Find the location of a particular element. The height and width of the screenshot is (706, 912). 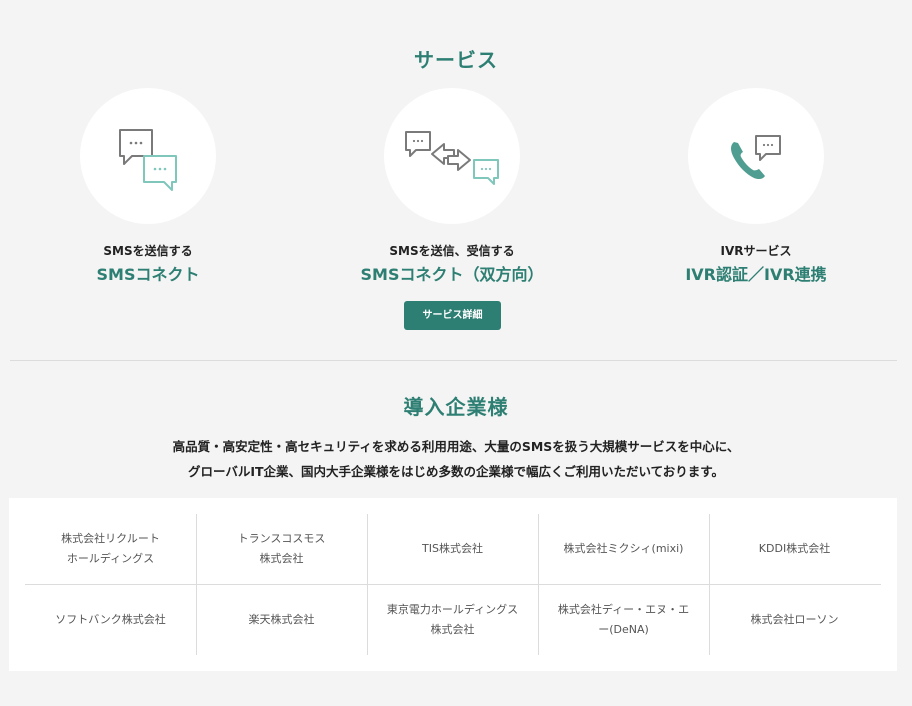

section-divider is located at coordinates (453, 360).